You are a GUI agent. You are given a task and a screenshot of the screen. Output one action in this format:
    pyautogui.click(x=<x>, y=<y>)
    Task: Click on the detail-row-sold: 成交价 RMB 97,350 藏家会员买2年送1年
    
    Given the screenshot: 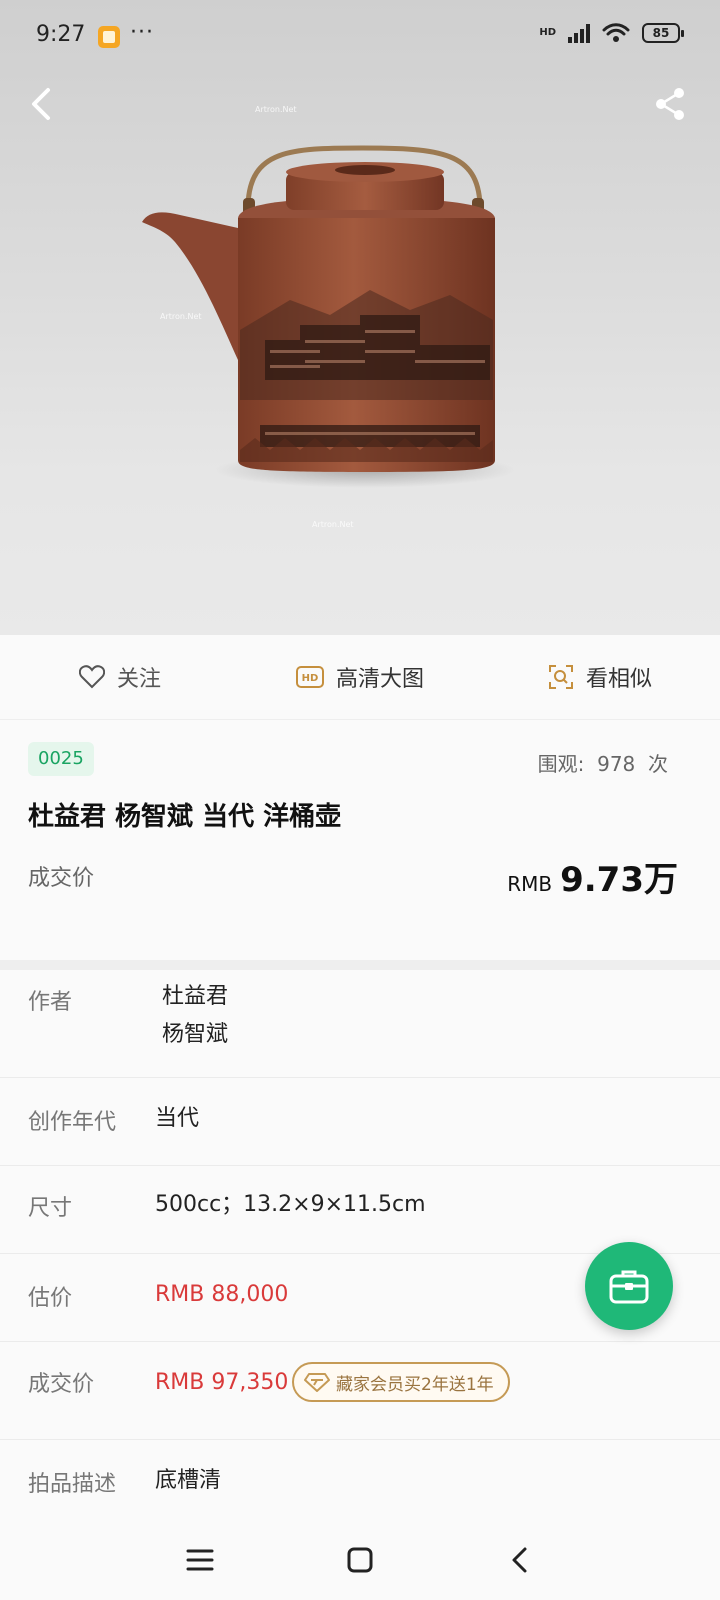 What is the action you would take?
    pyautogui.click(x=360, y=1391)
    